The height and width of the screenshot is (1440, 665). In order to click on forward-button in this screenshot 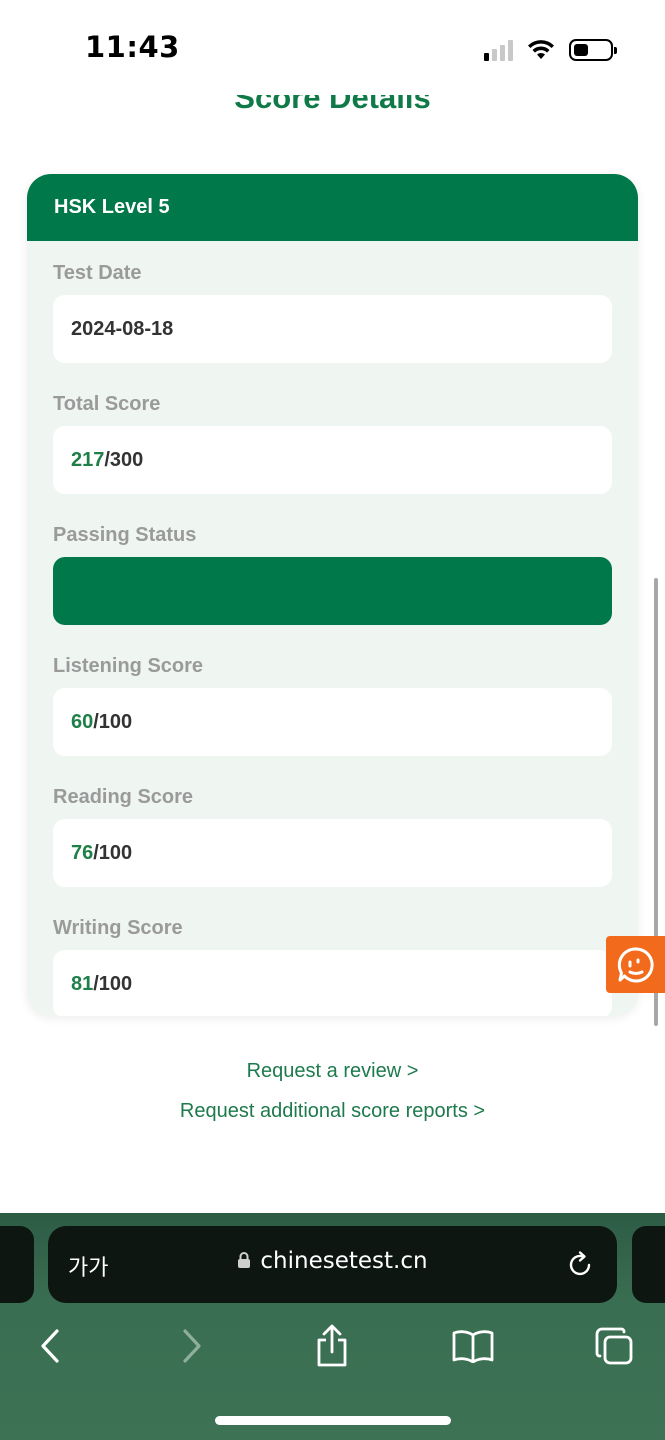, I will do `click(192, 1346)`.